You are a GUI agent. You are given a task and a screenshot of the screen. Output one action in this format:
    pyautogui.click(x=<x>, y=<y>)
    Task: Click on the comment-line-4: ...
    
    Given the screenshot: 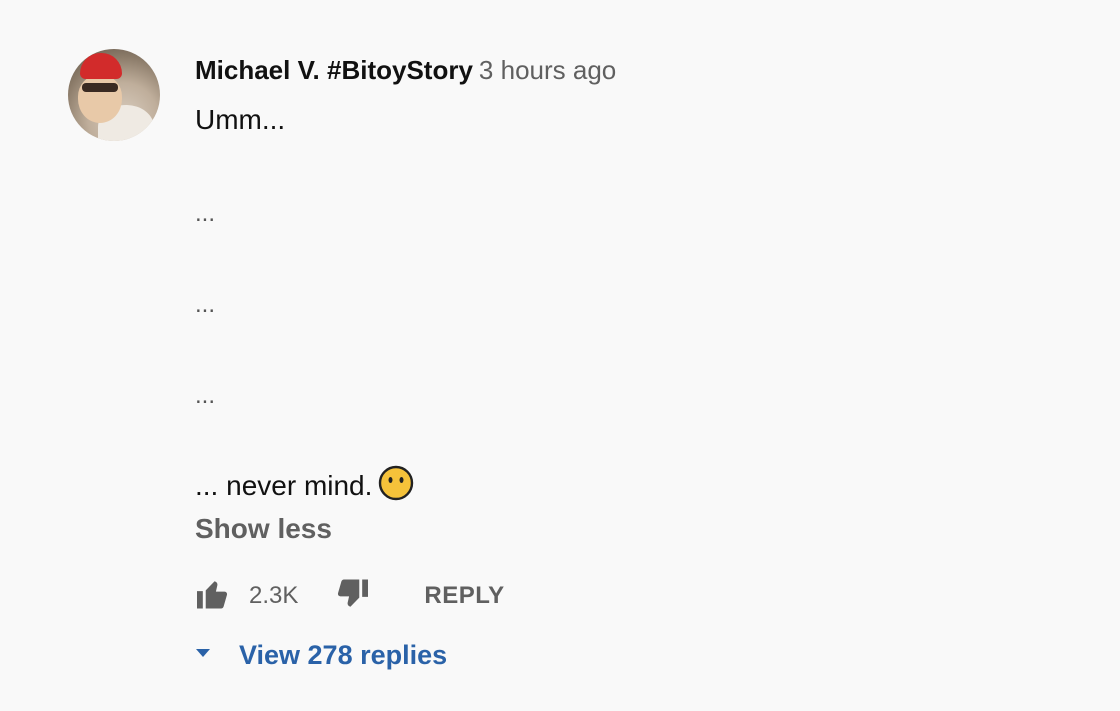 What is the action you would take?
    pyautogui.click(x=205, y=395)
    